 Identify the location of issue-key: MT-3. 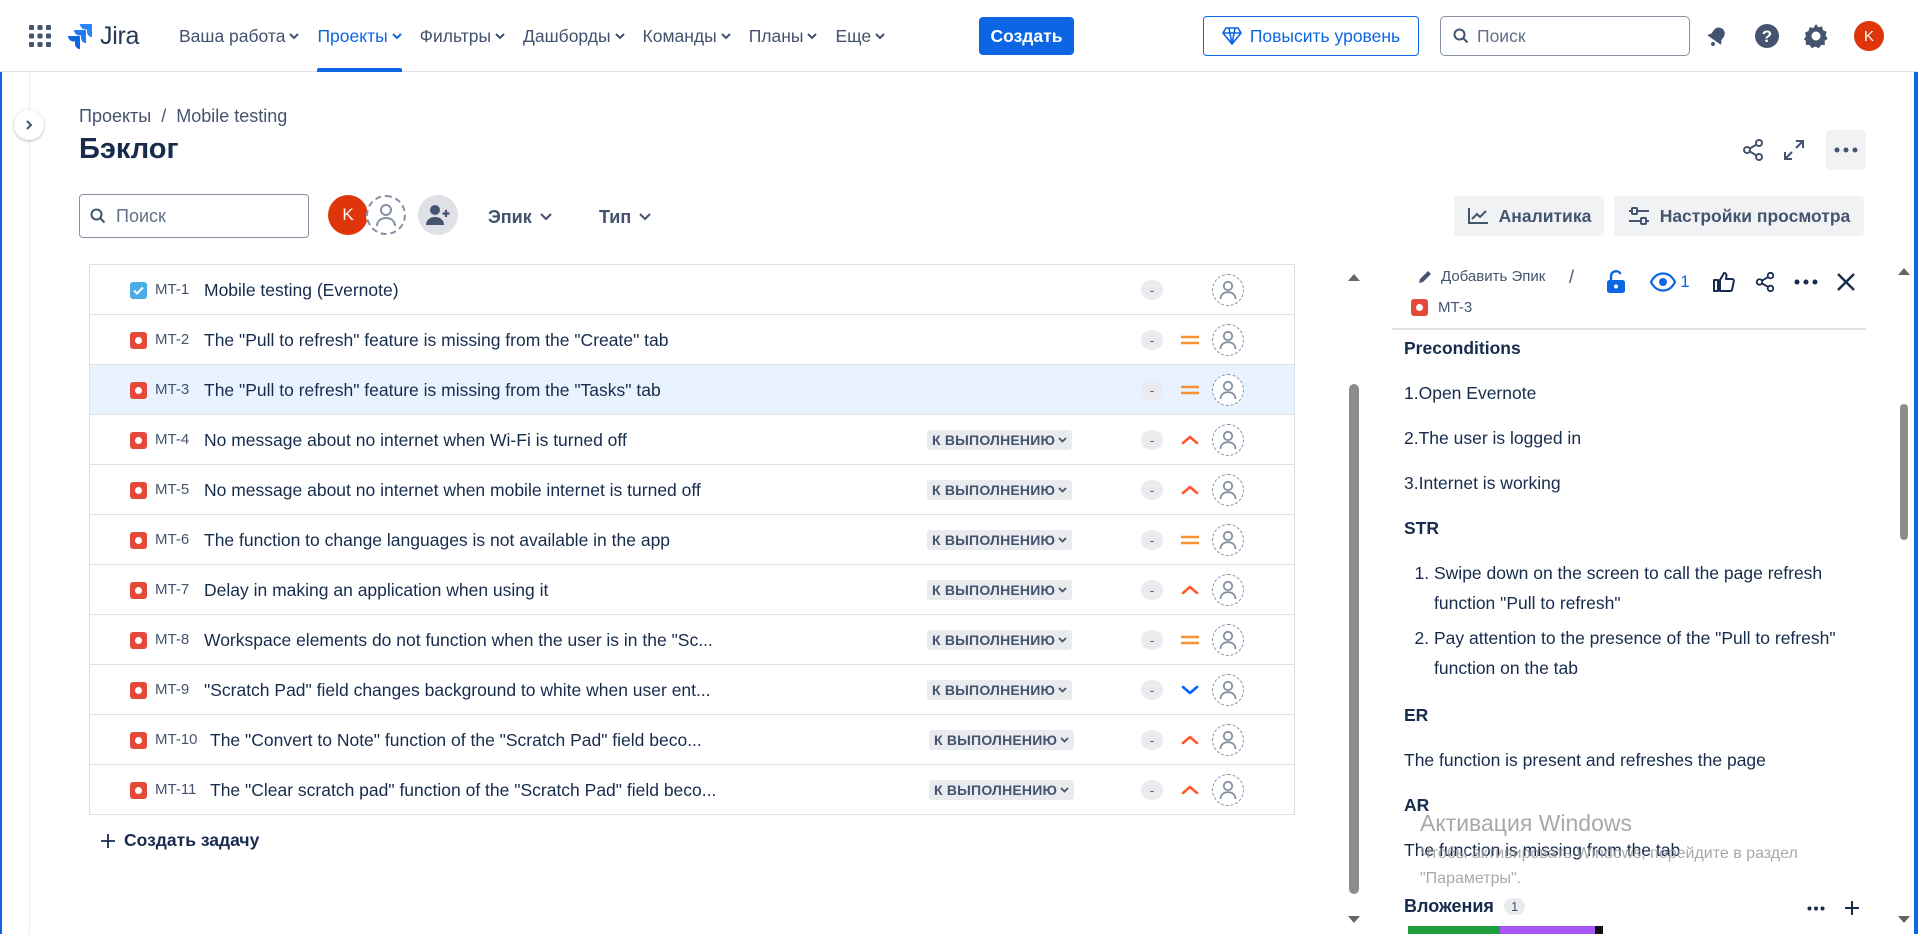
(172, 389).